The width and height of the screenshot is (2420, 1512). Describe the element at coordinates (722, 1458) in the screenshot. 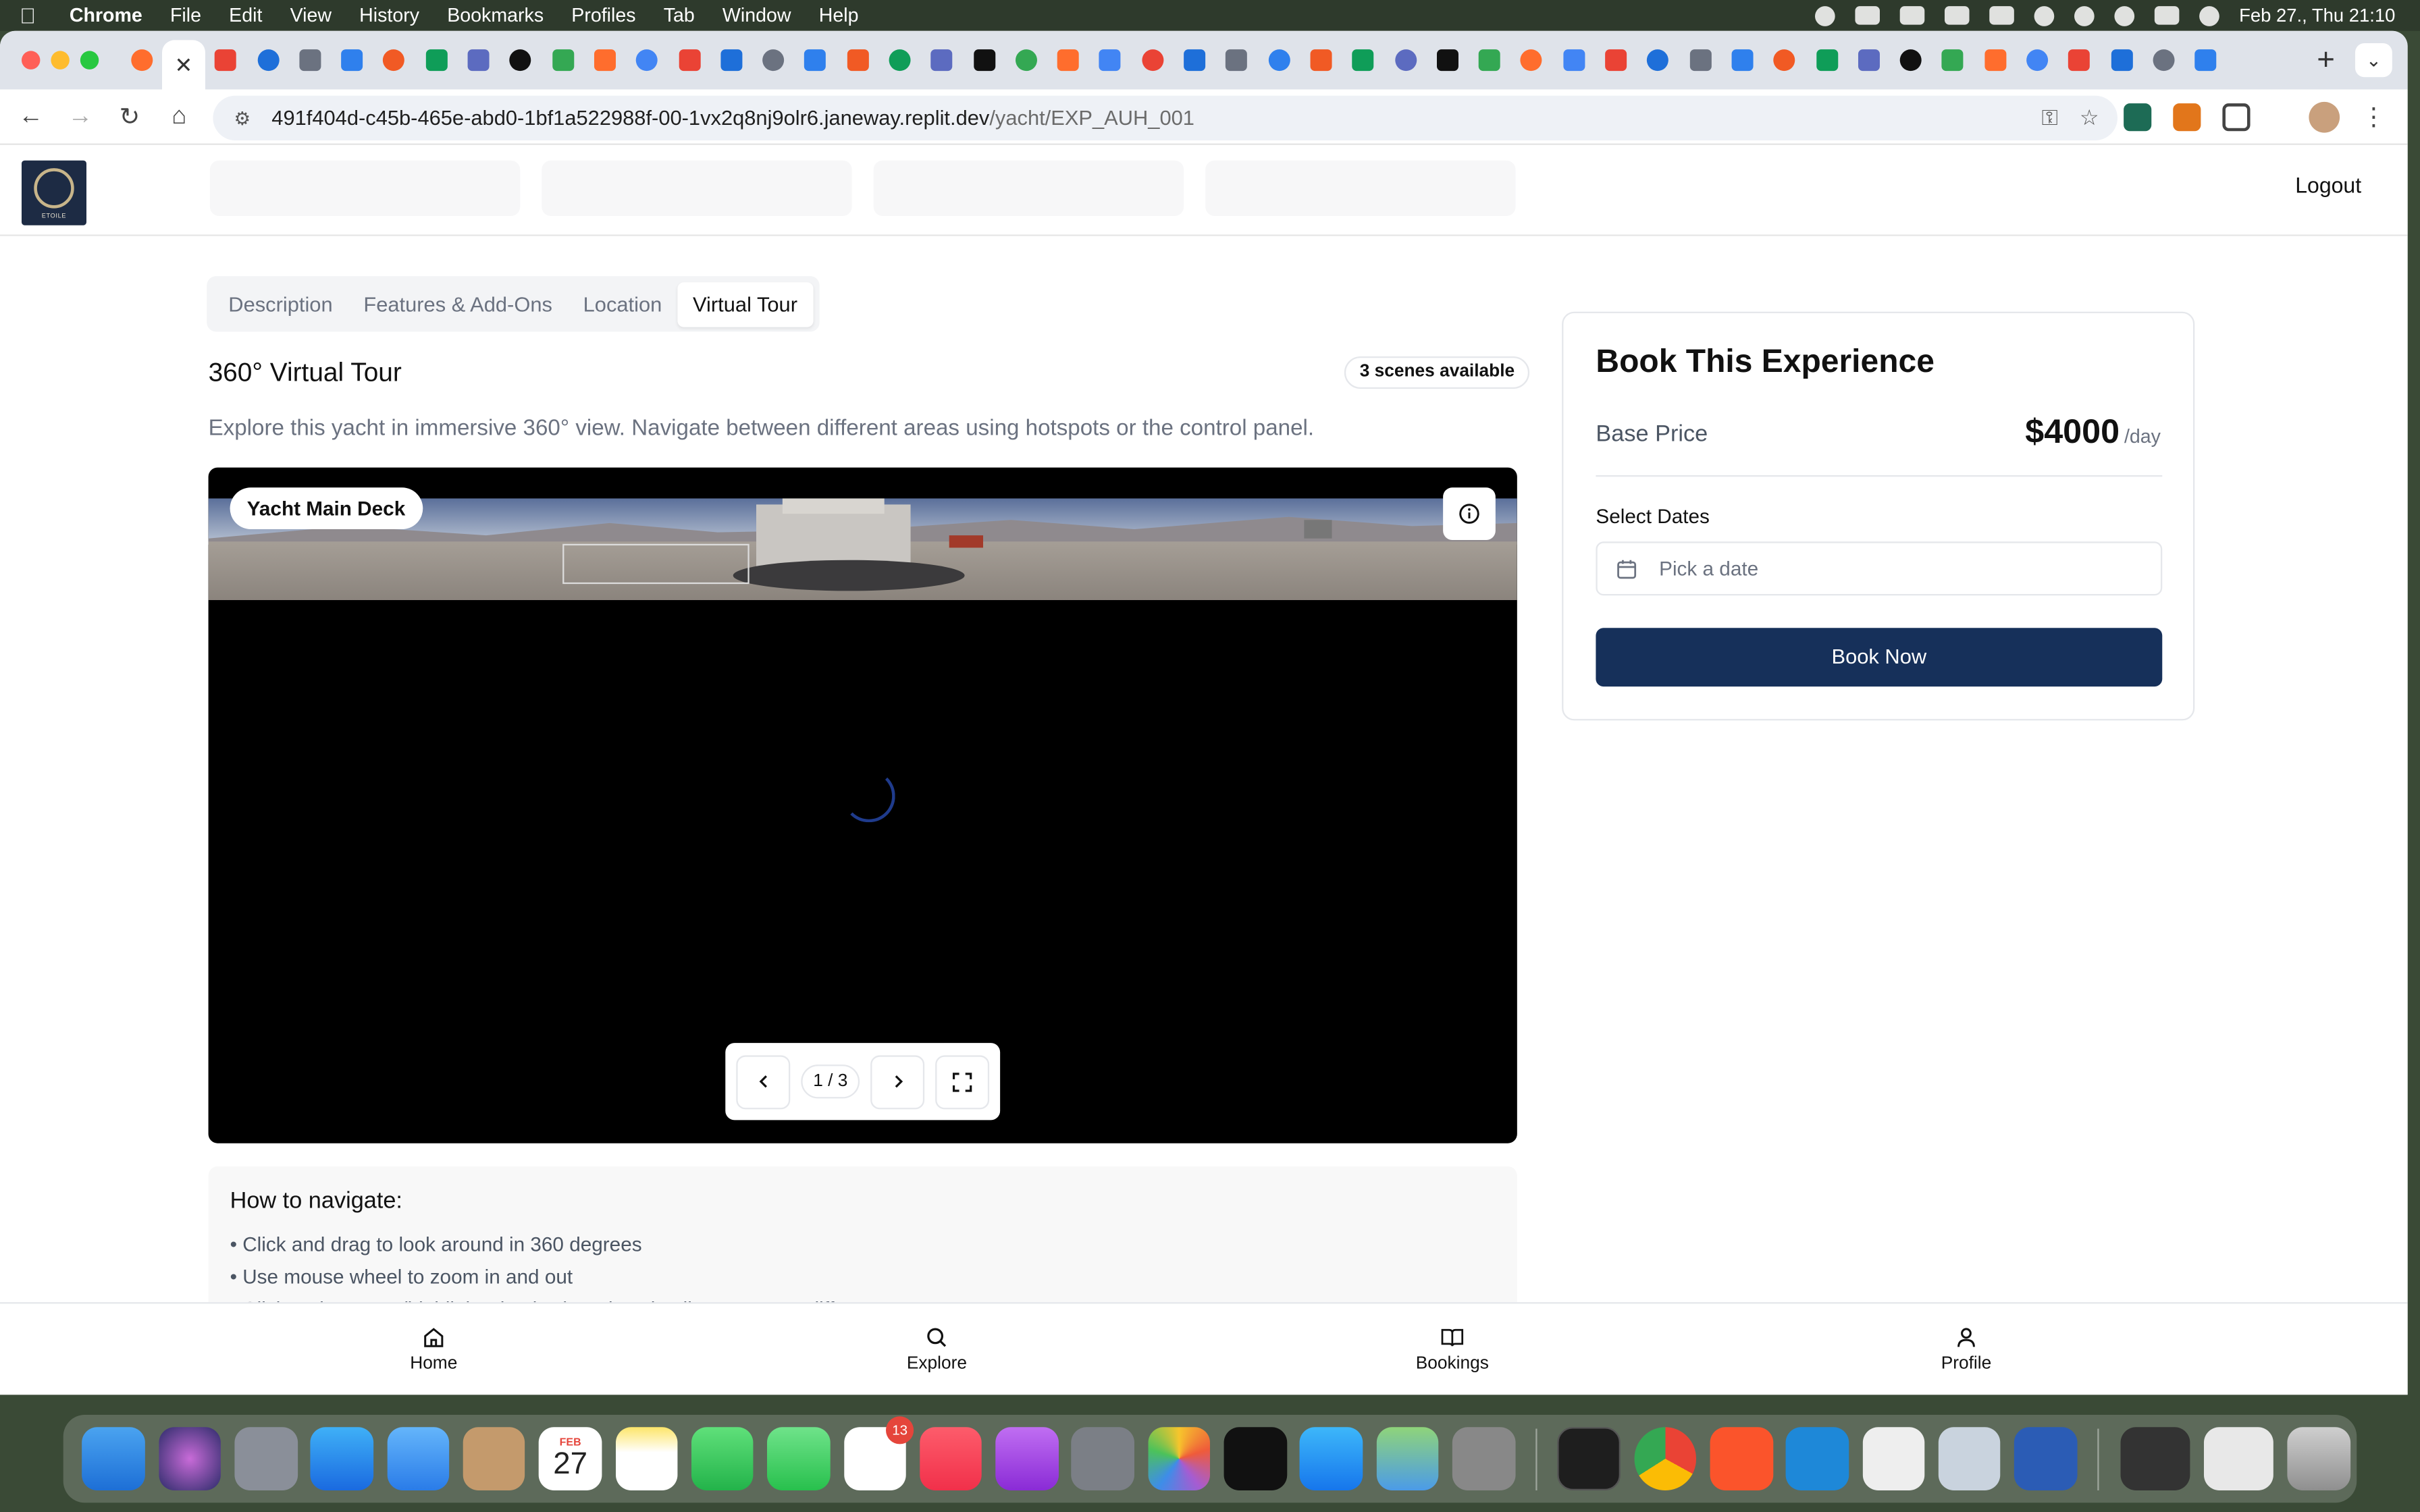

I see `facetime-icon` at that location.